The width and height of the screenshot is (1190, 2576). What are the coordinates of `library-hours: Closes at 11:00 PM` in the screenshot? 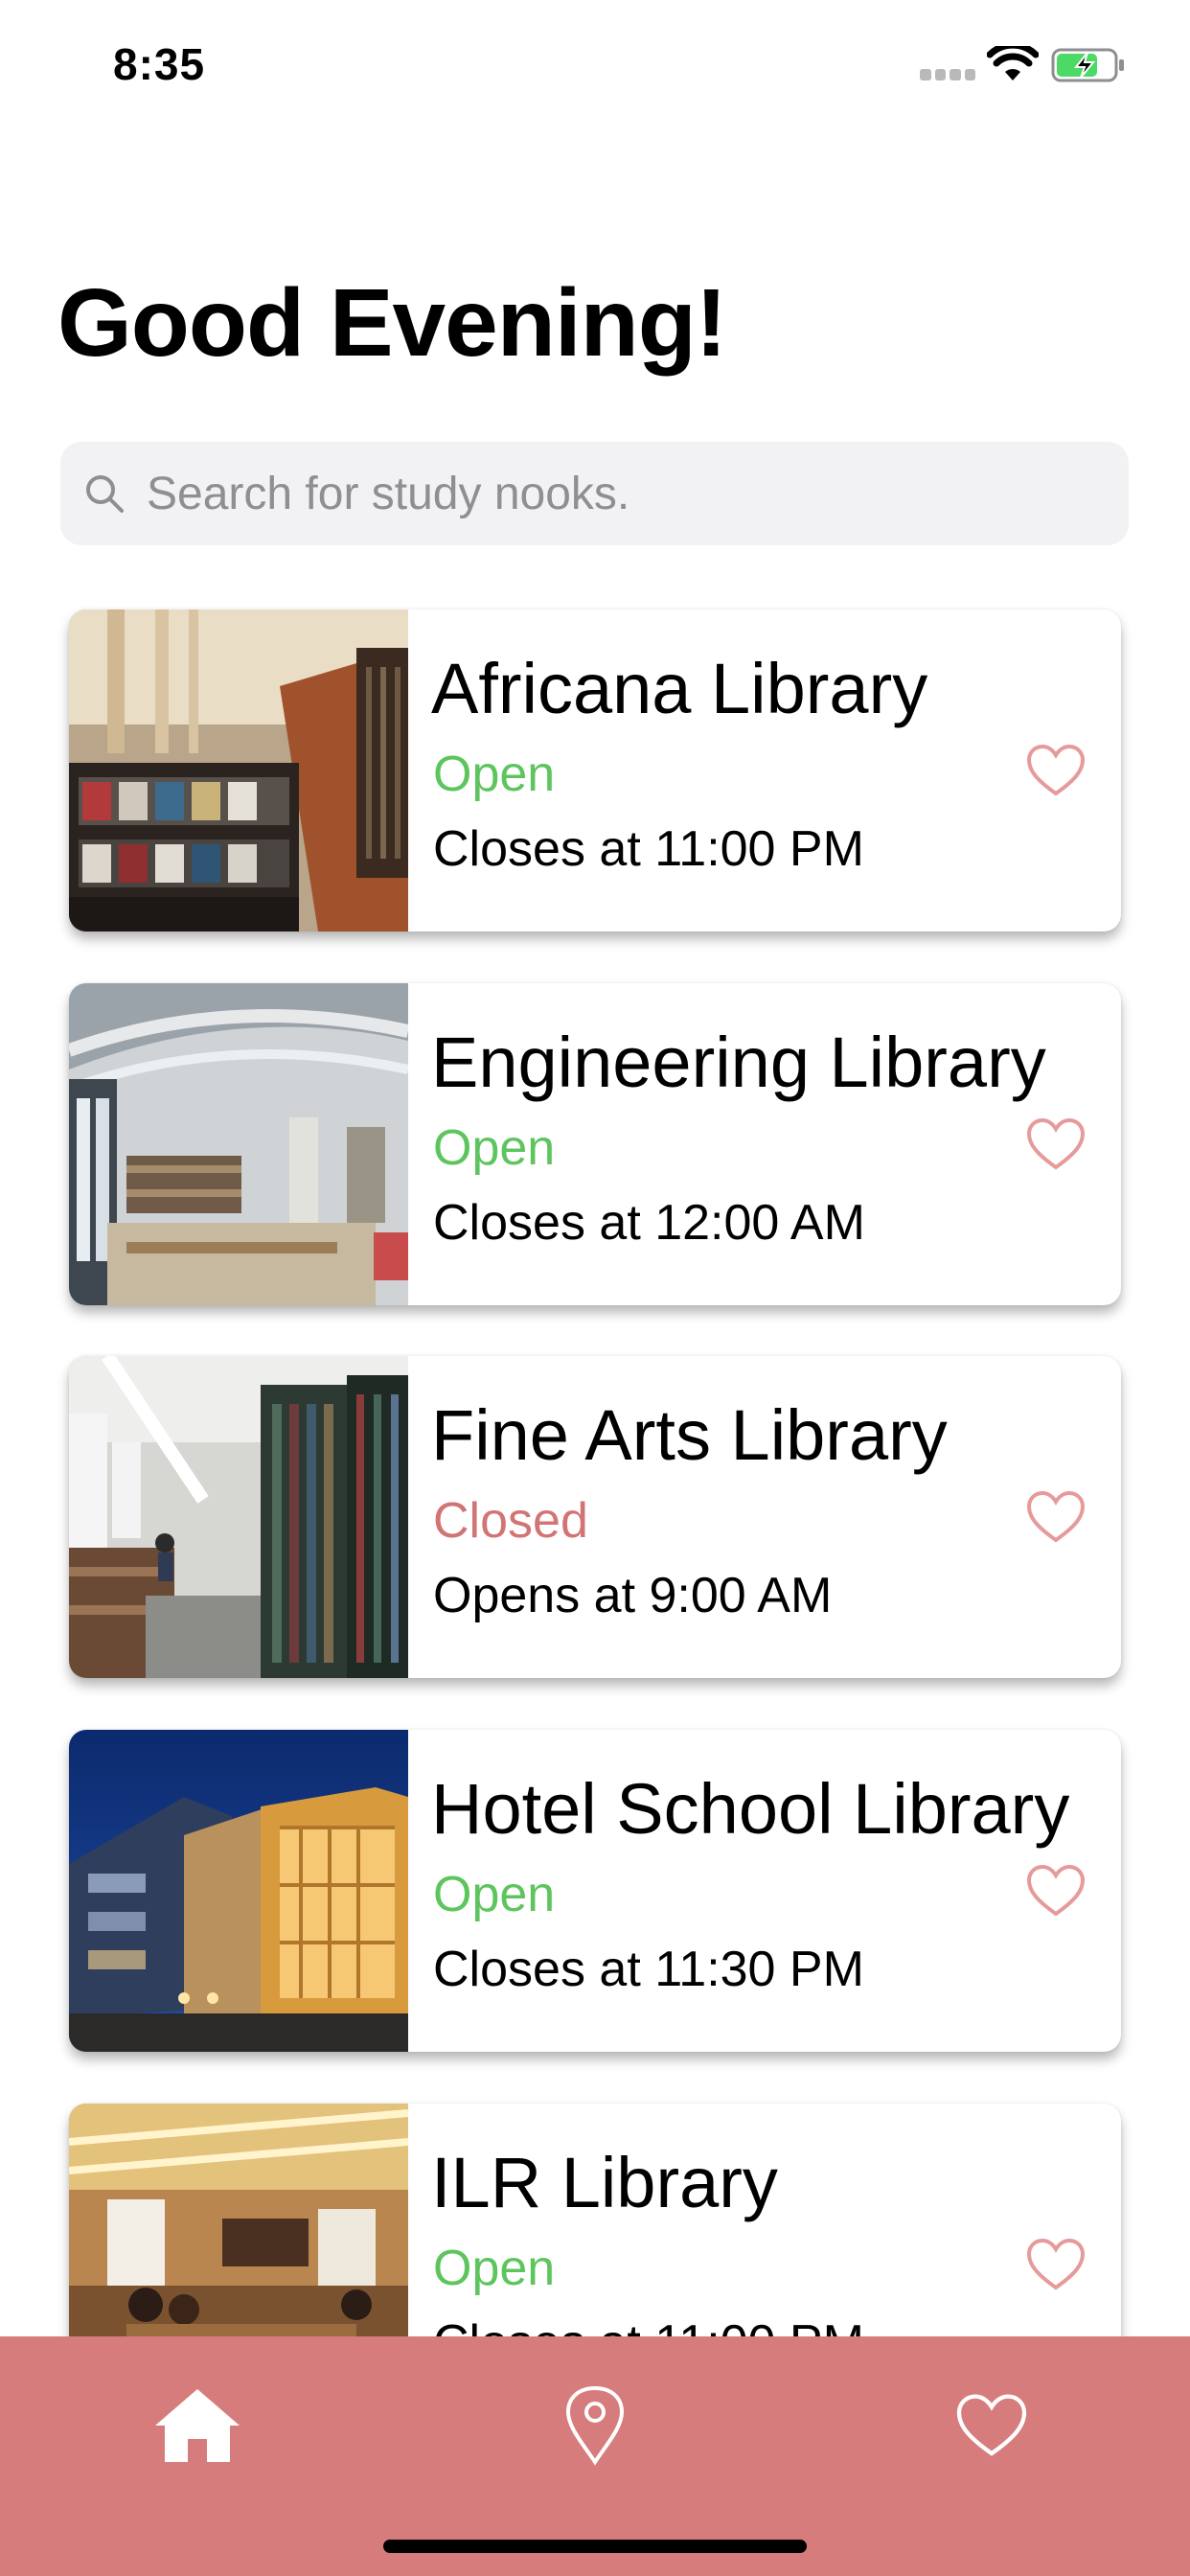 It's located at (649, 849).